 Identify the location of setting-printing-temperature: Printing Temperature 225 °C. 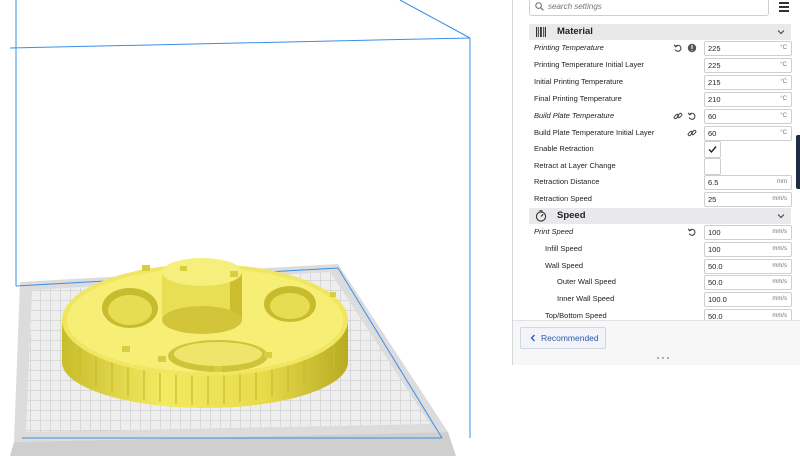
(660, 48).